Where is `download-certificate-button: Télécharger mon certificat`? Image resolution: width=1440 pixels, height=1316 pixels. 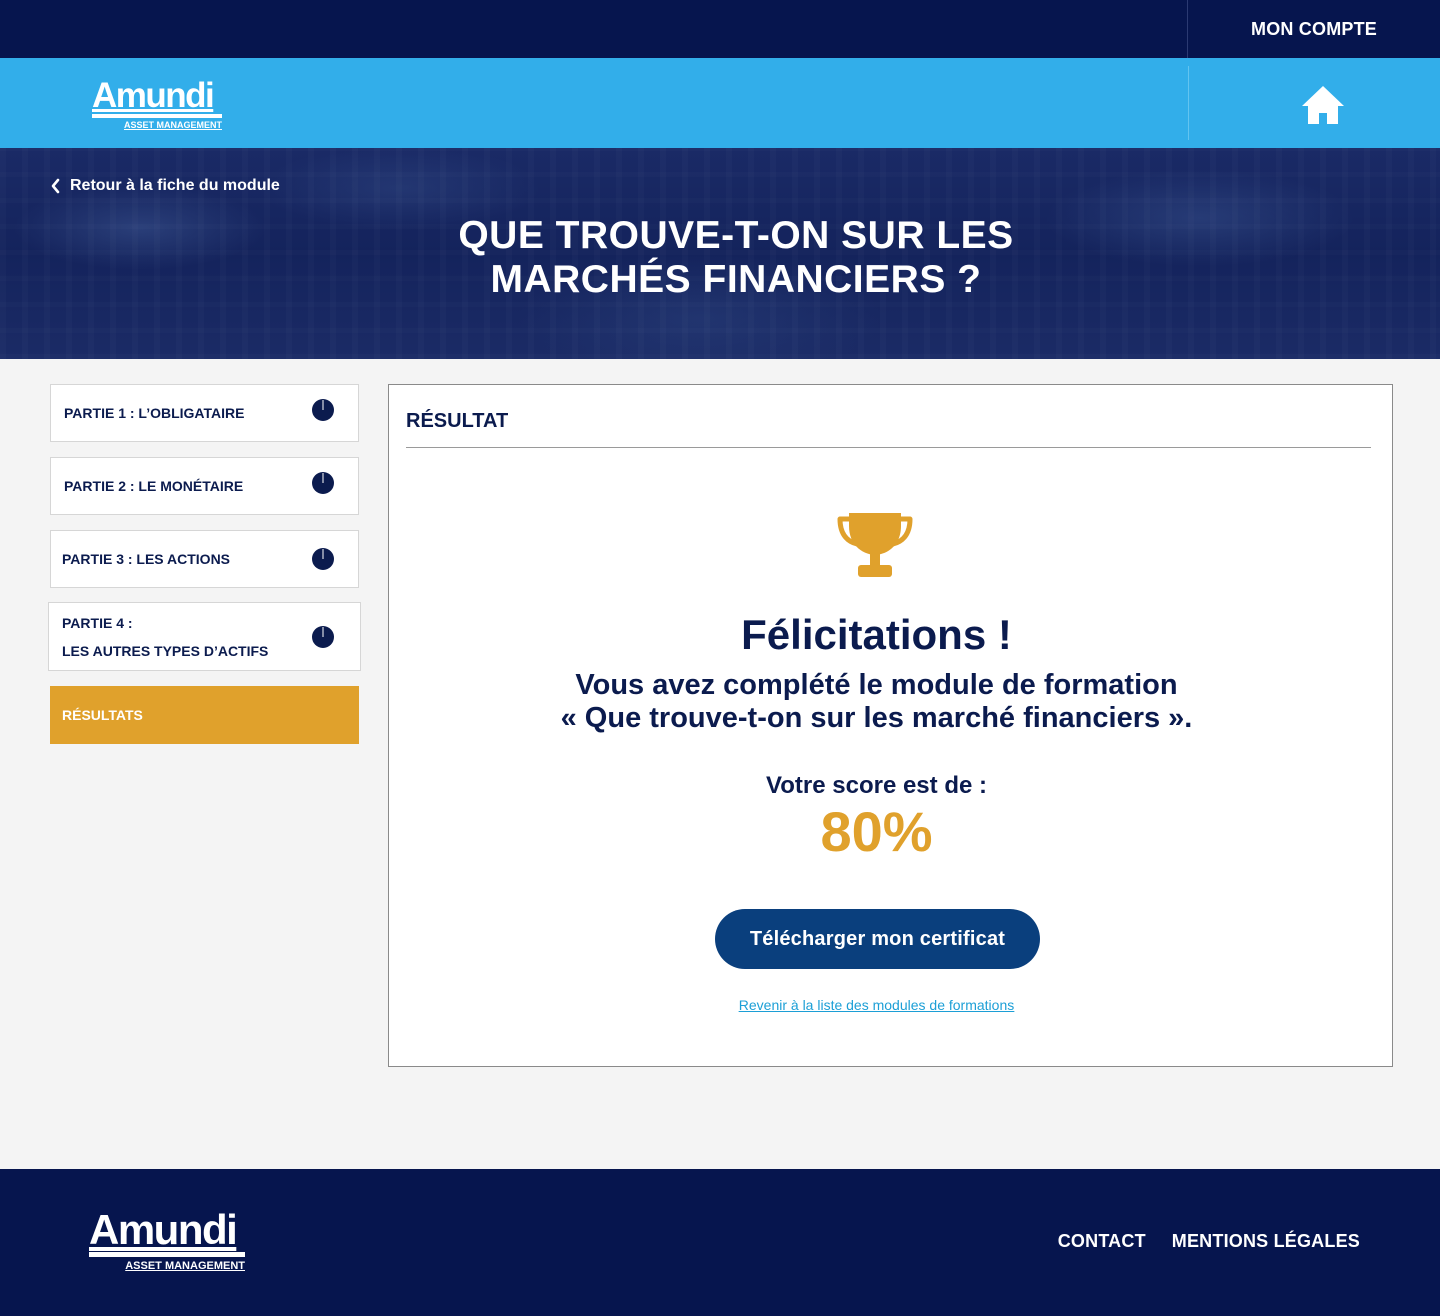
download-certificate-button: Télécharger mon certificat is located at coordinates (877, 939).